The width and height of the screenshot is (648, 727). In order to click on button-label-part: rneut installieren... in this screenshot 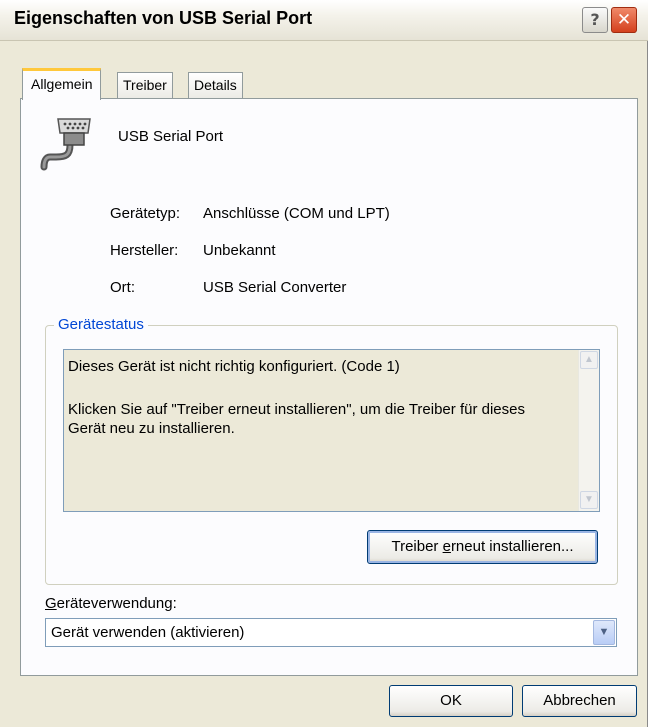, I will do `click(512, 546)`.